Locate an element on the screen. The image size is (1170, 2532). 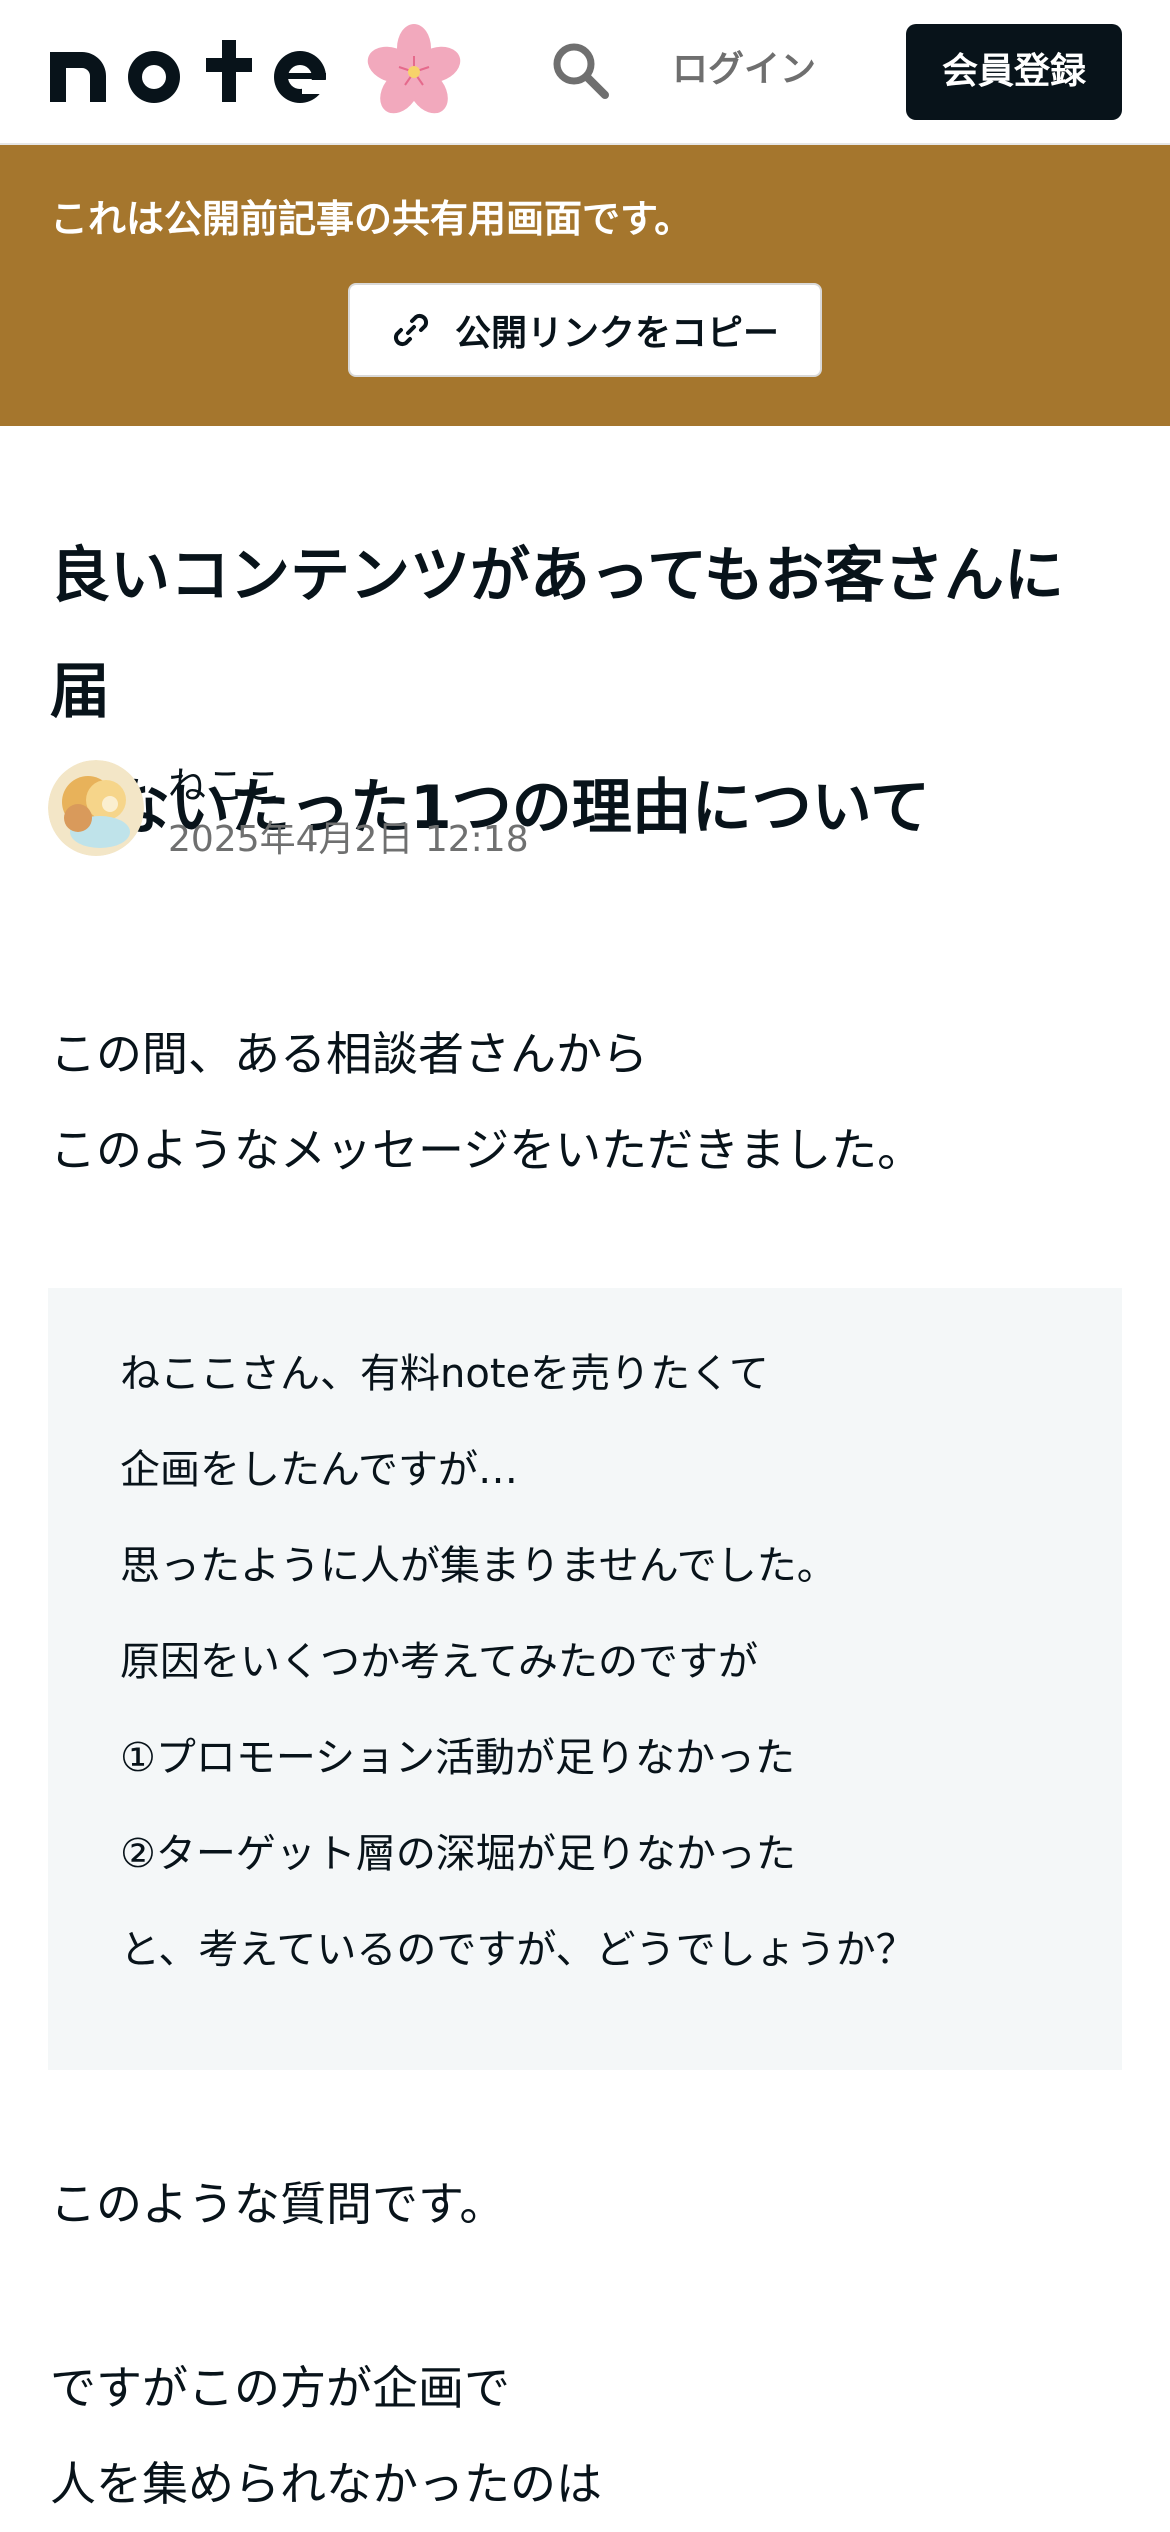
login-link: ログイン is located at coordinates (744, 70).